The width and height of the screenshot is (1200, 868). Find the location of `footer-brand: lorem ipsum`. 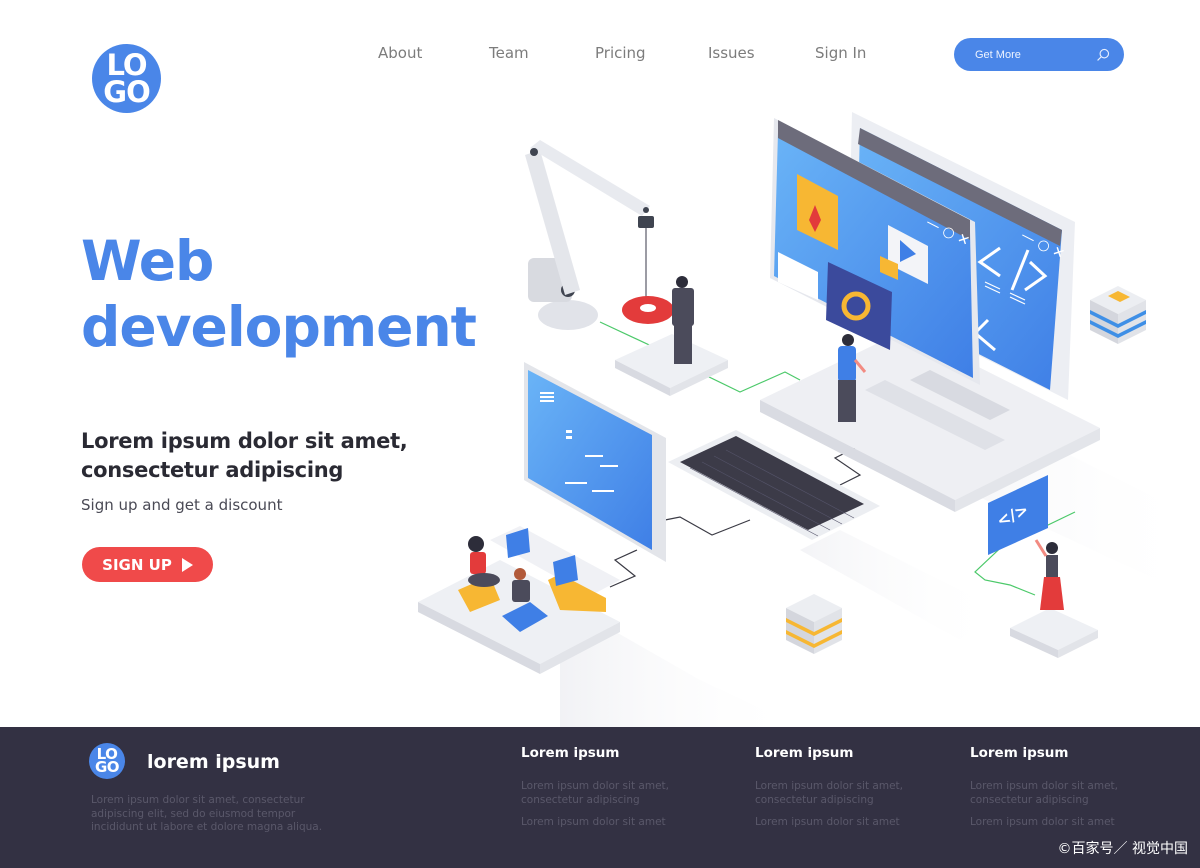

footer-brand: lorem ipsum is located at coordinates (213, 762).